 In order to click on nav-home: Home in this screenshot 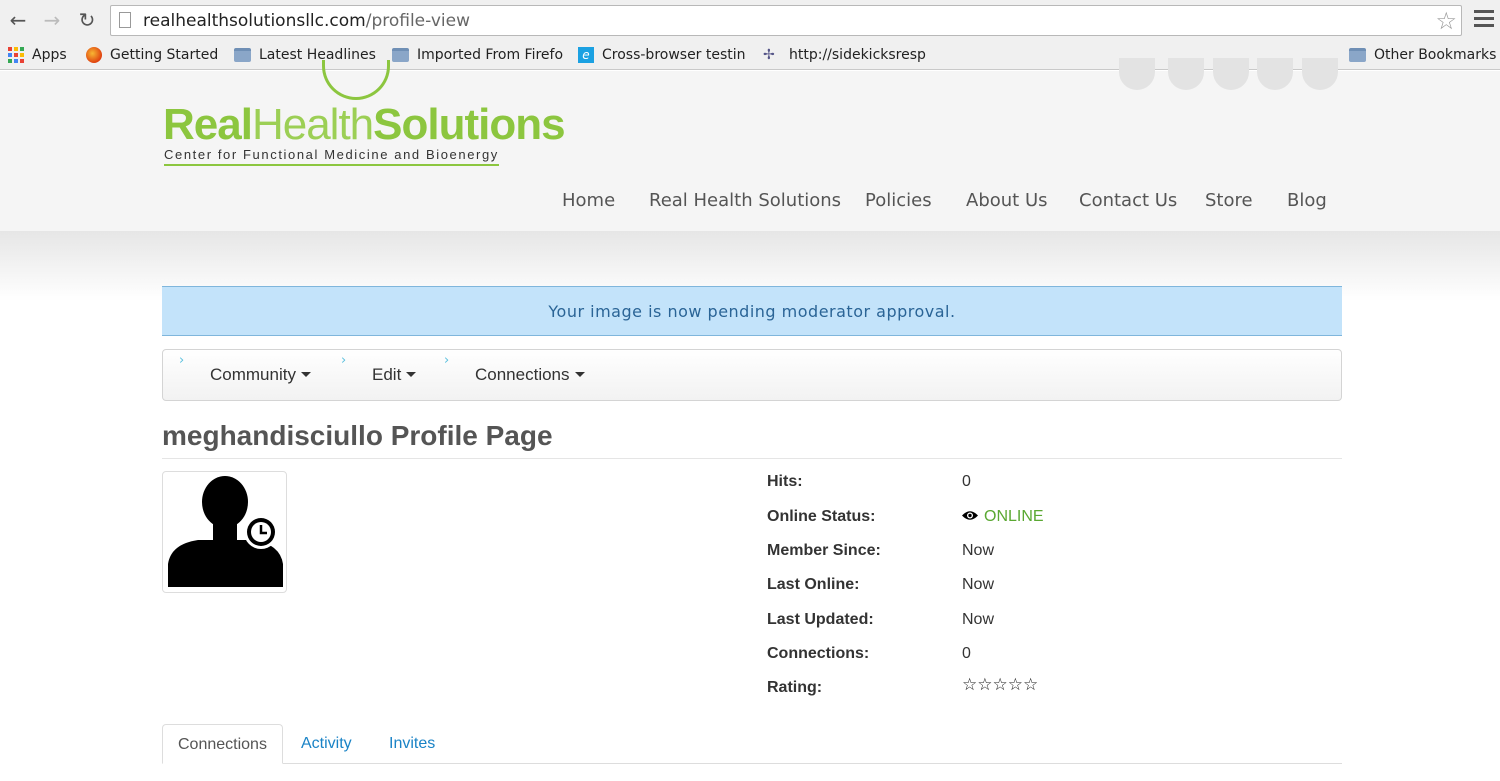, I will do `click(588, 200)`.